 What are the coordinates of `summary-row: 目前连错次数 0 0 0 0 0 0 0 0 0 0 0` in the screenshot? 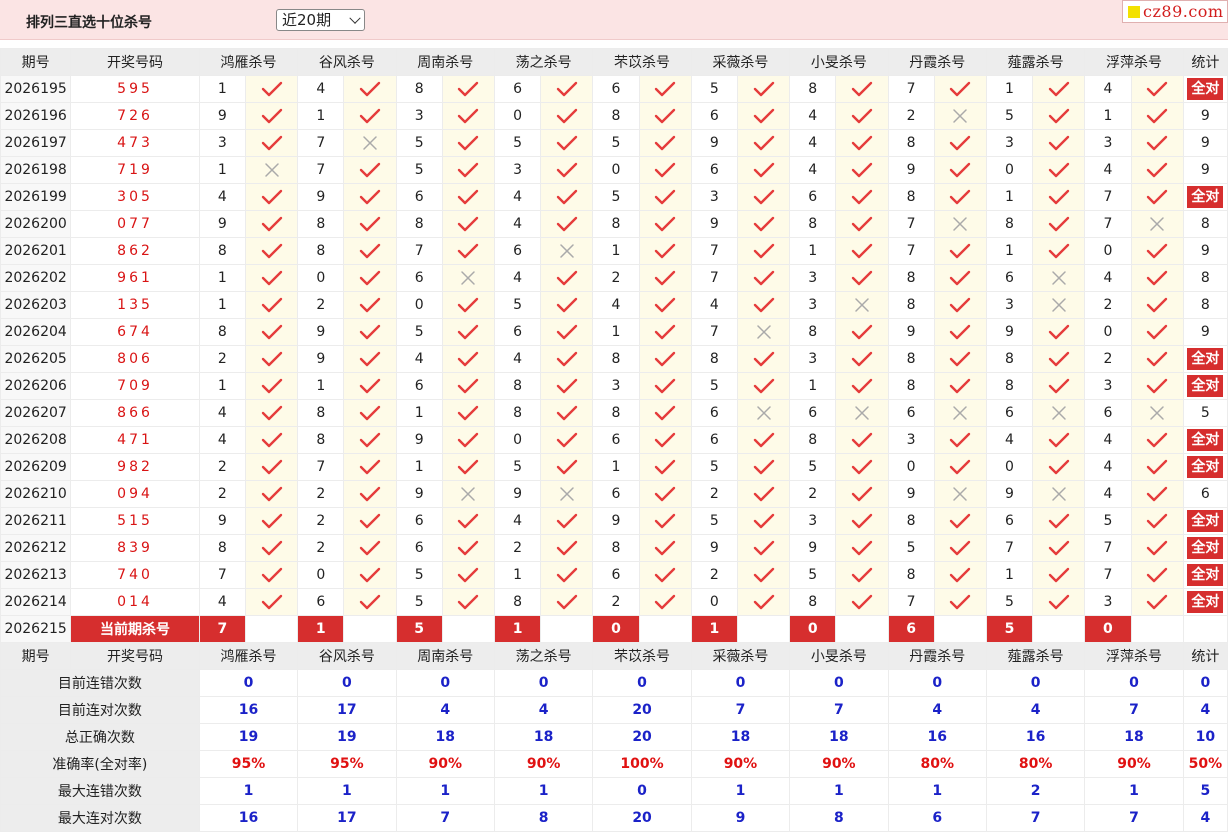 It's located at (614, 683).